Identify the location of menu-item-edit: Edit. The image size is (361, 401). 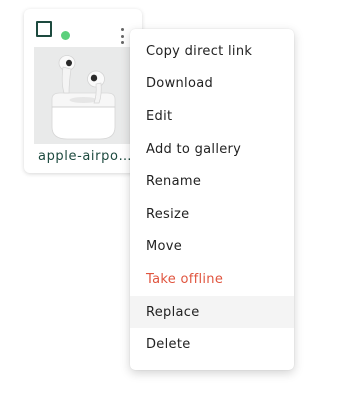
(212, 116).